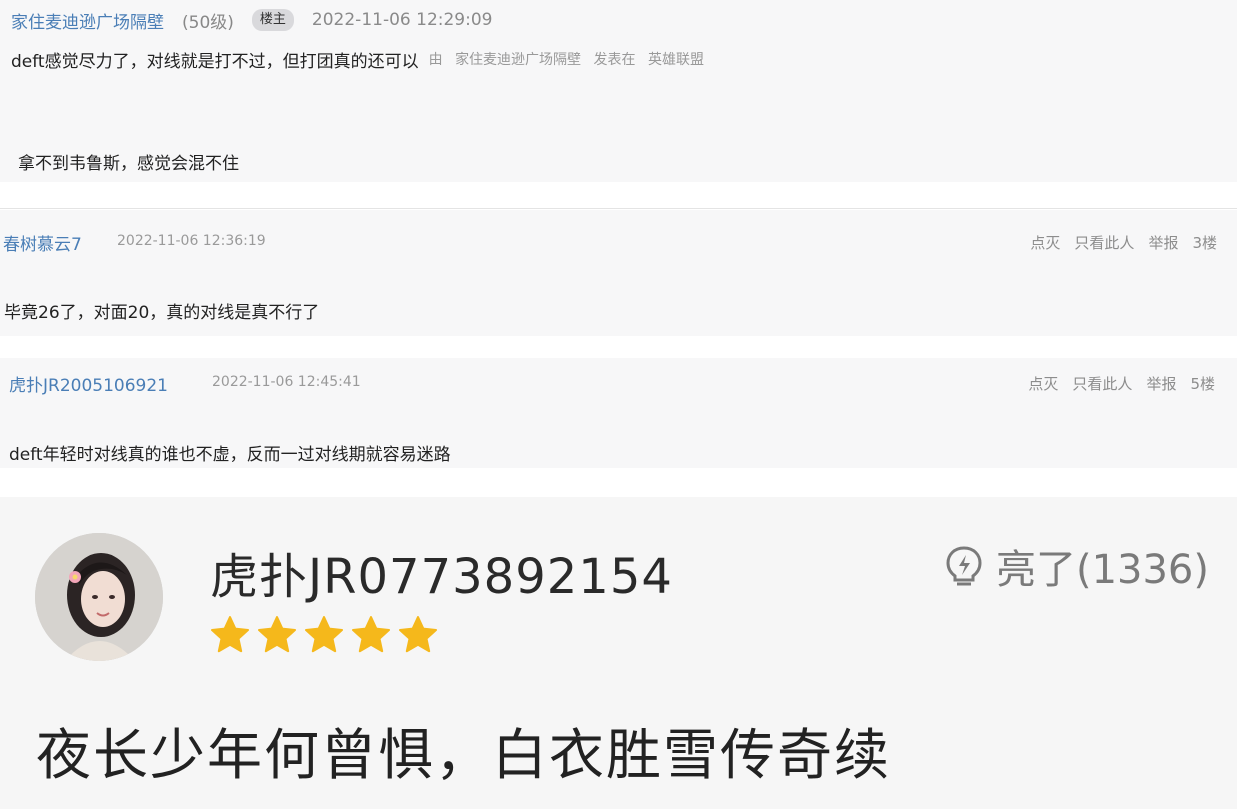 The image size is (1237, 809). I want to click on quoted-post-header: 家住麦迪逊广场隔壁 (50级) 楼主 2022-11-06 12:29:09, so click(251, 20).